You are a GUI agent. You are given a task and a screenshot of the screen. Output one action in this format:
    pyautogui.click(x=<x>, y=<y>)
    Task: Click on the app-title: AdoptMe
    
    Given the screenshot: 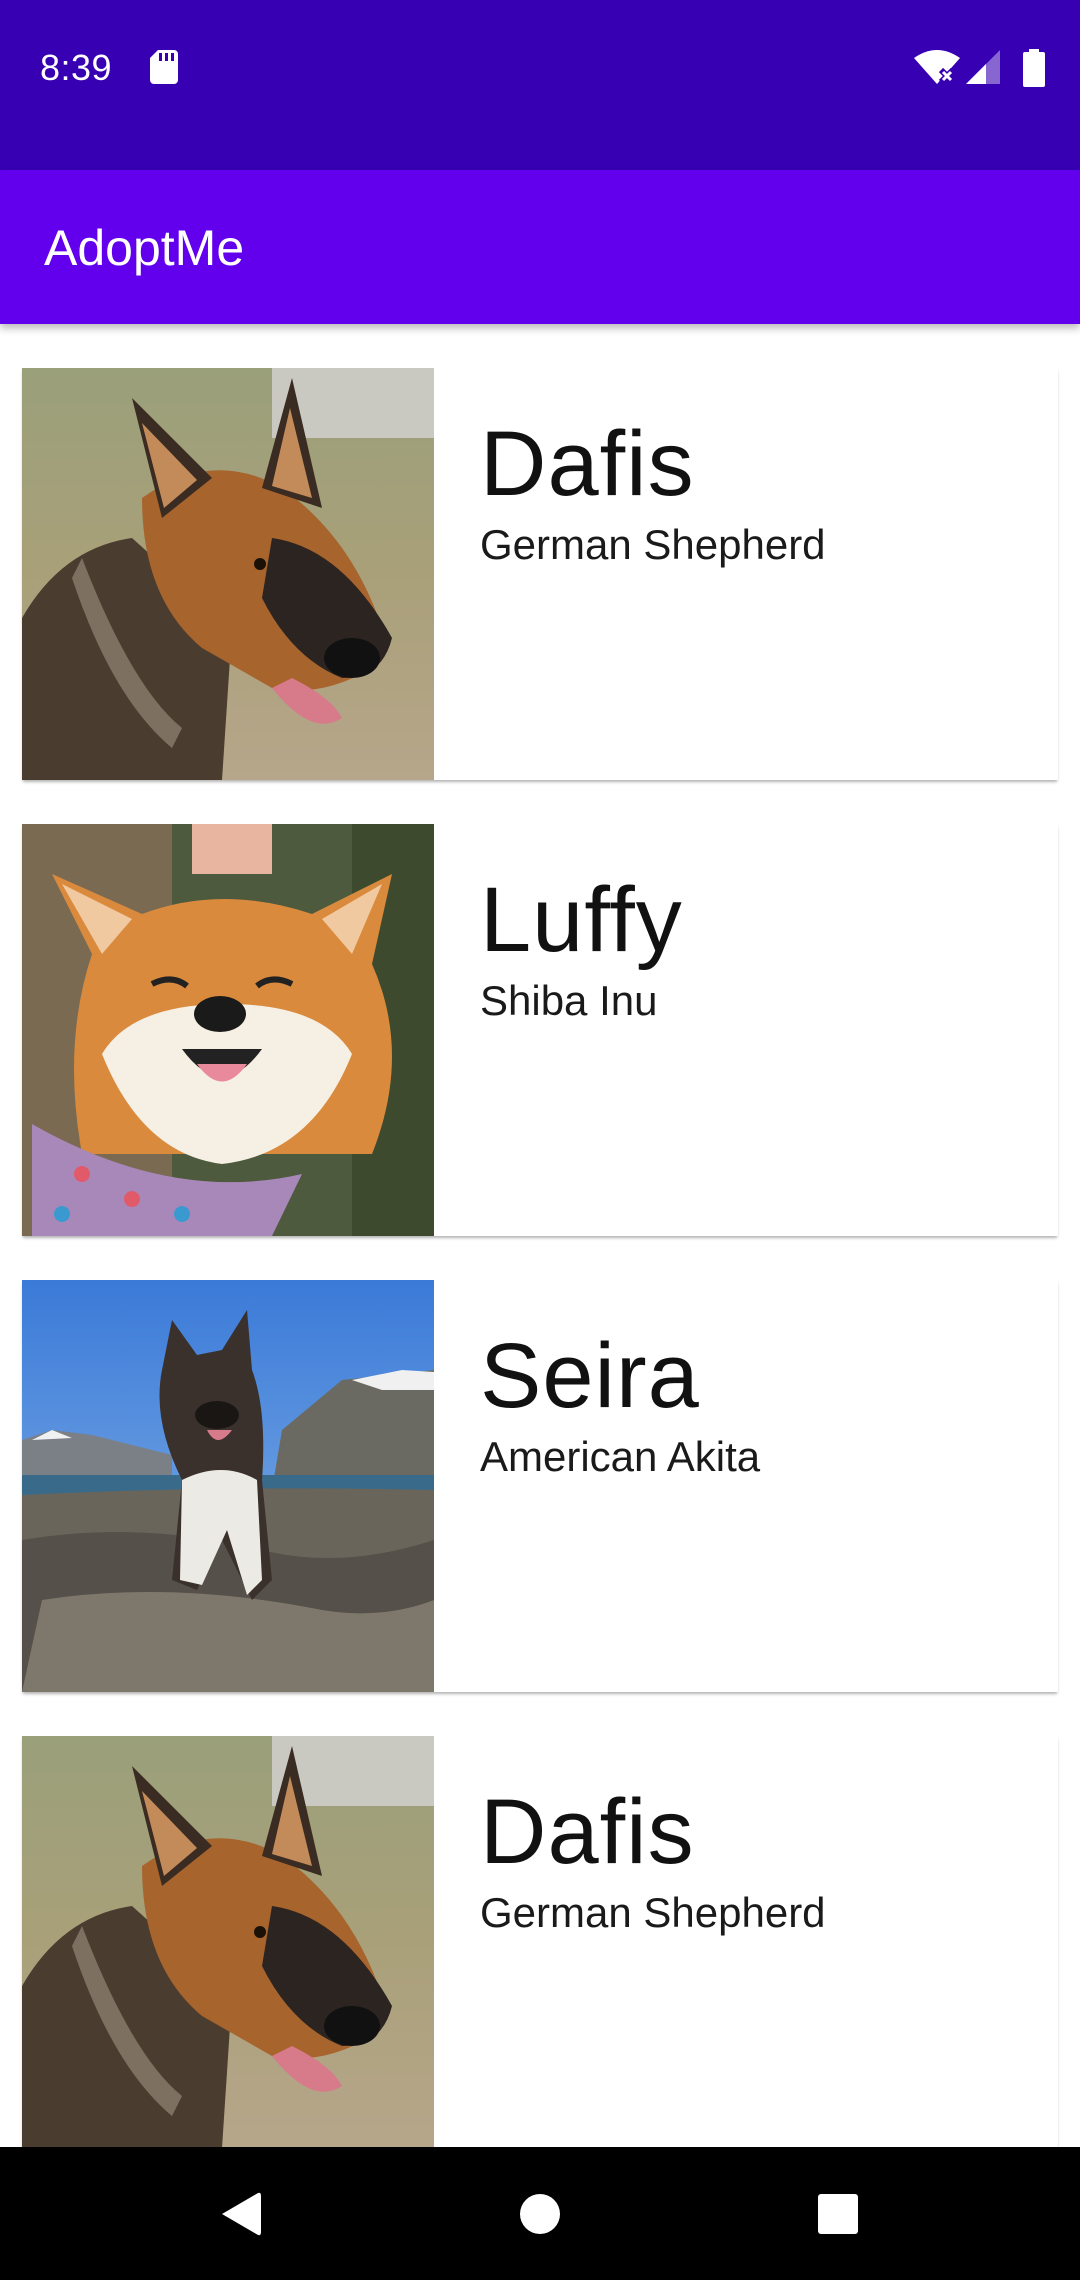 What is the action you would take?
    pyautogui.click(x=144, y=248)
    